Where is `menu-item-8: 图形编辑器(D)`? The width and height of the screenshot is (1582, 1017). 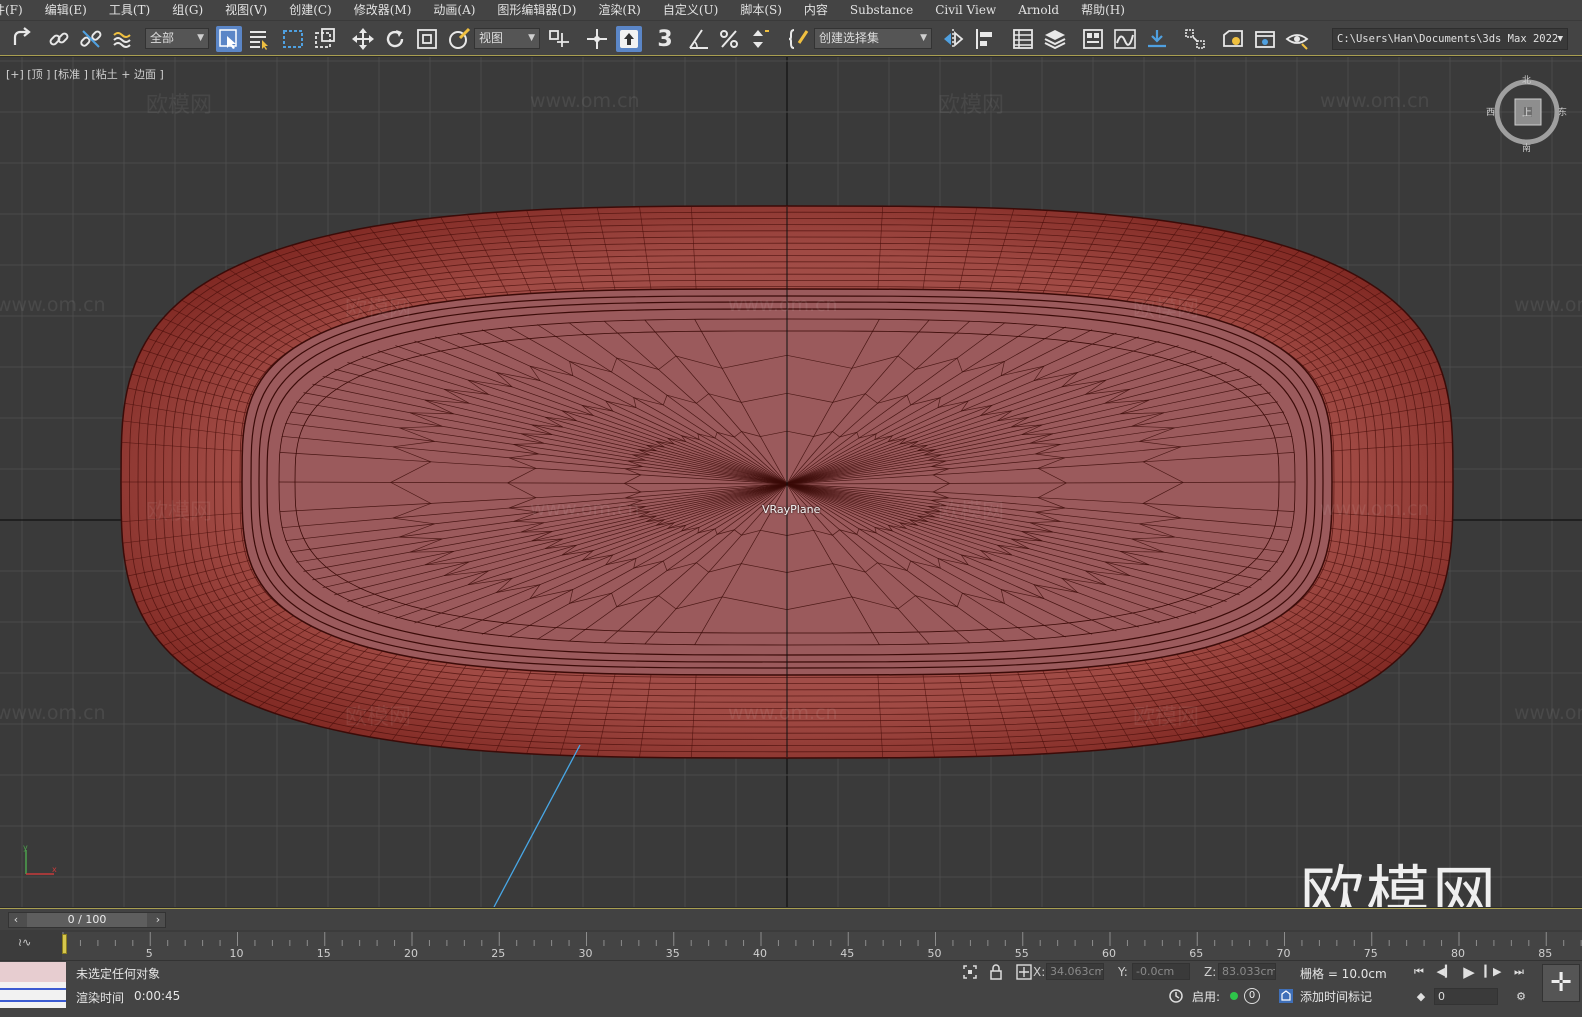 menu-item-8: 图形编辑器(D) is located at coordinates (536, 10).